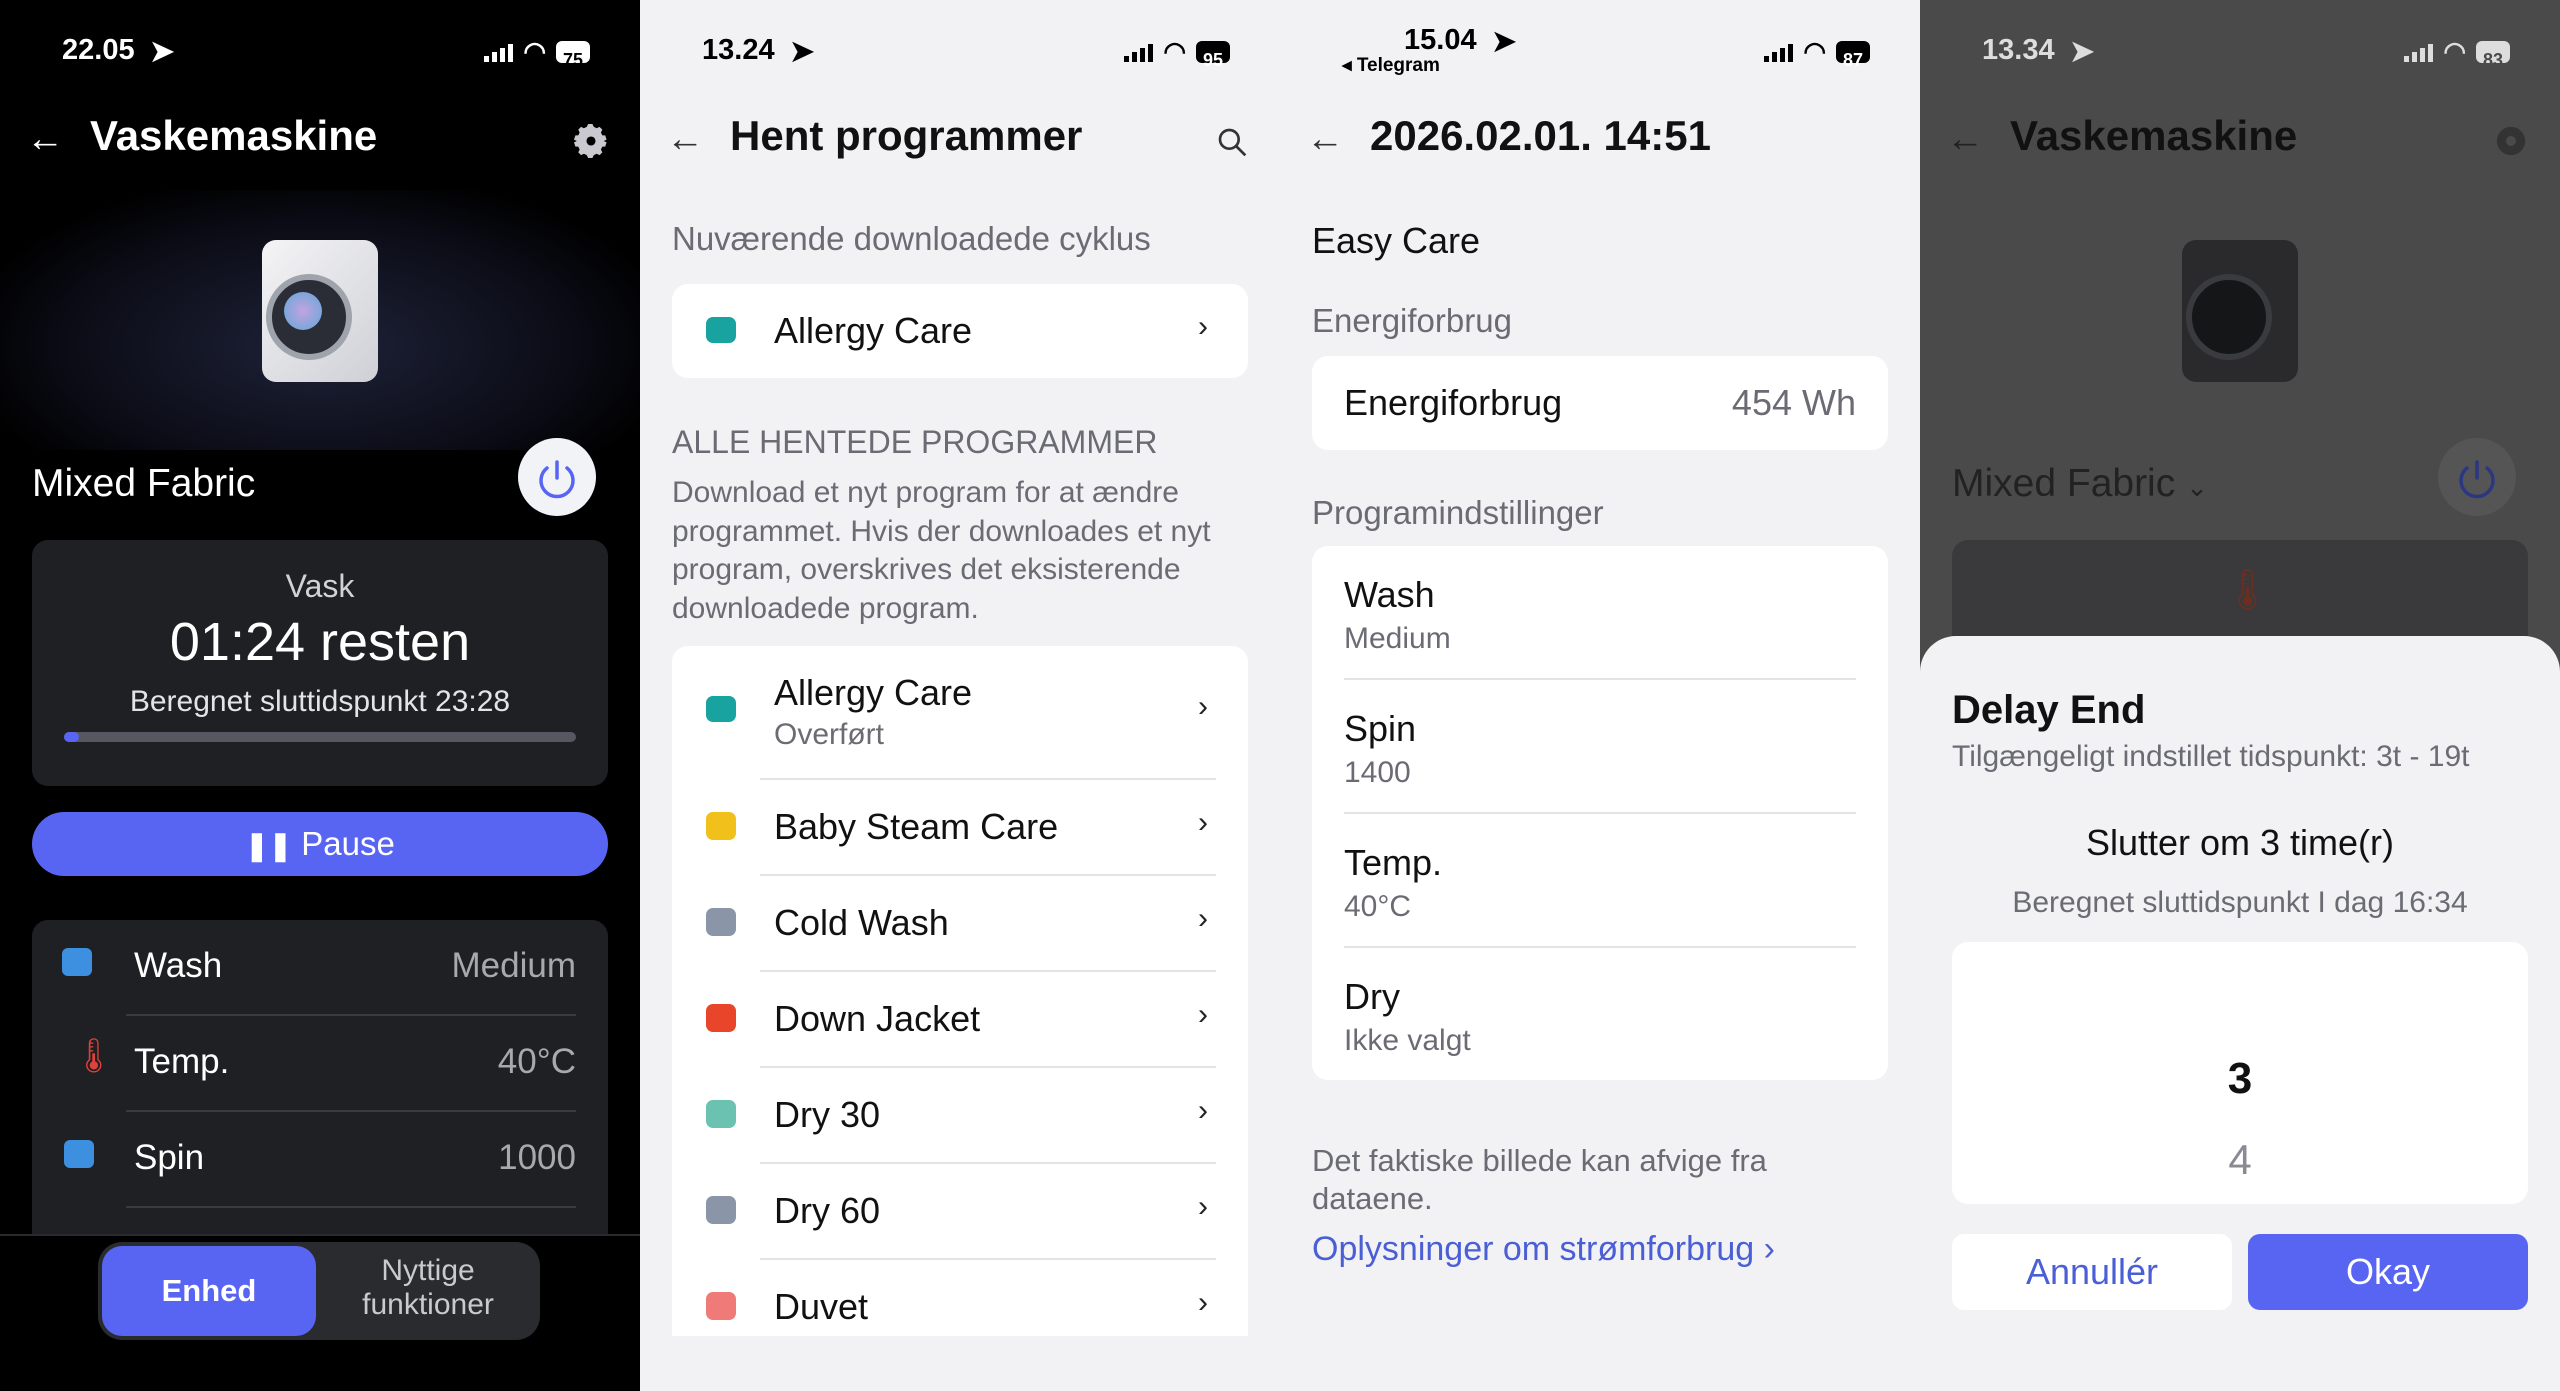 This screenshot has height=1391, width=2560. I want to click on settings-card: Wash Medium 🌡 Temp. 40°C Spin 1000, so click(320, 1090).